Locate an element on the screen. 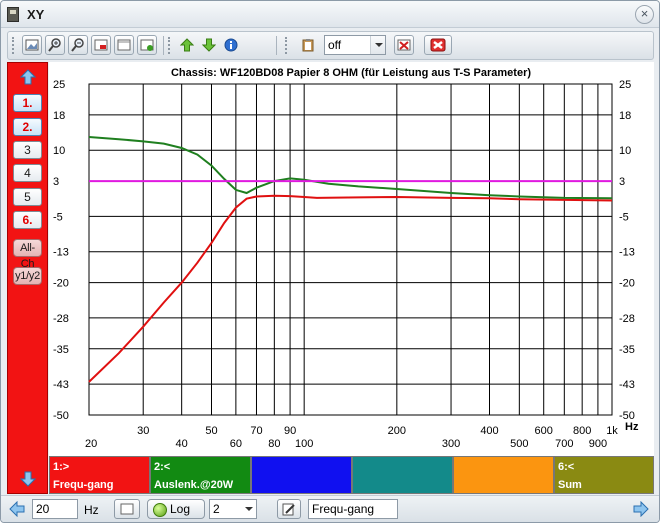 This screenshot has height=523, width=660. y-tick-label-left: -43 is located at coordinates (61, 385).